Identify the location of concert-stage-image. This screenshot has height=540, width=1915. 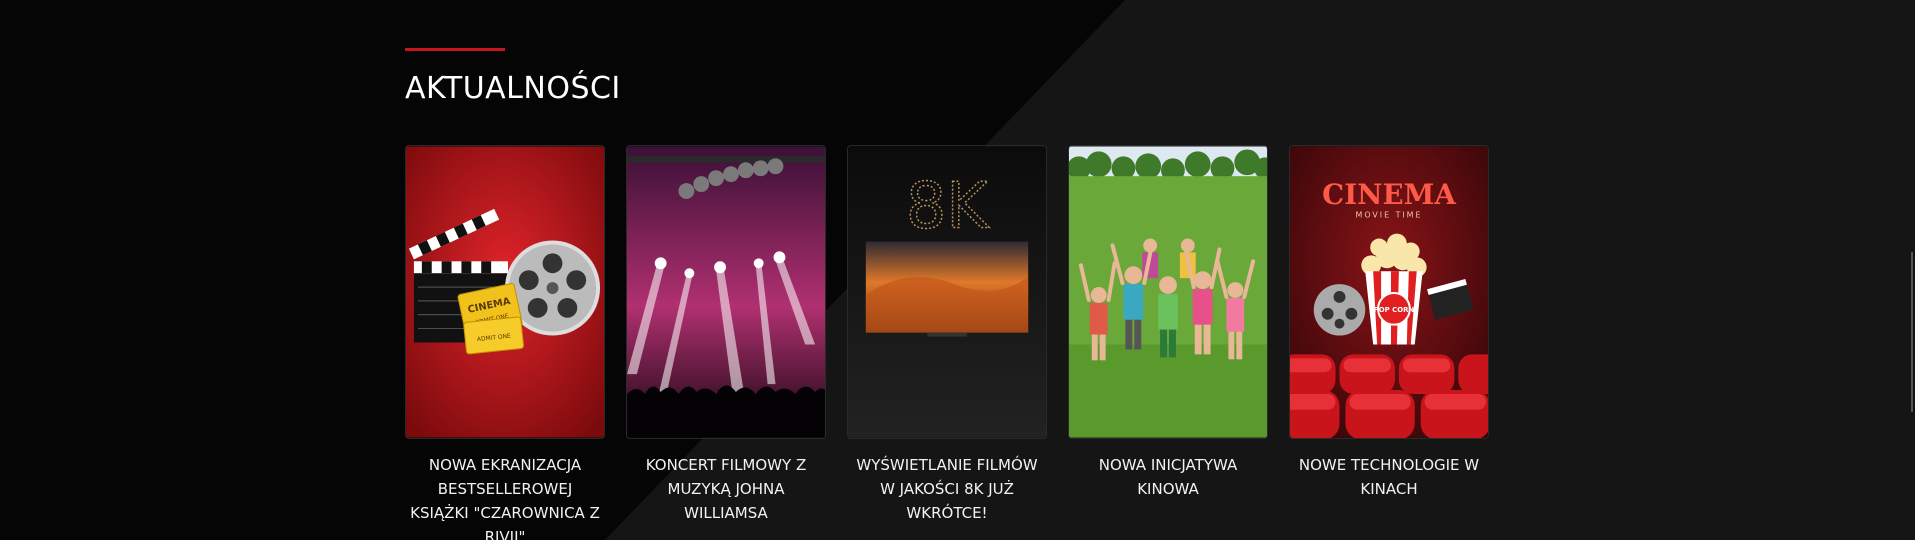
(726, 292).